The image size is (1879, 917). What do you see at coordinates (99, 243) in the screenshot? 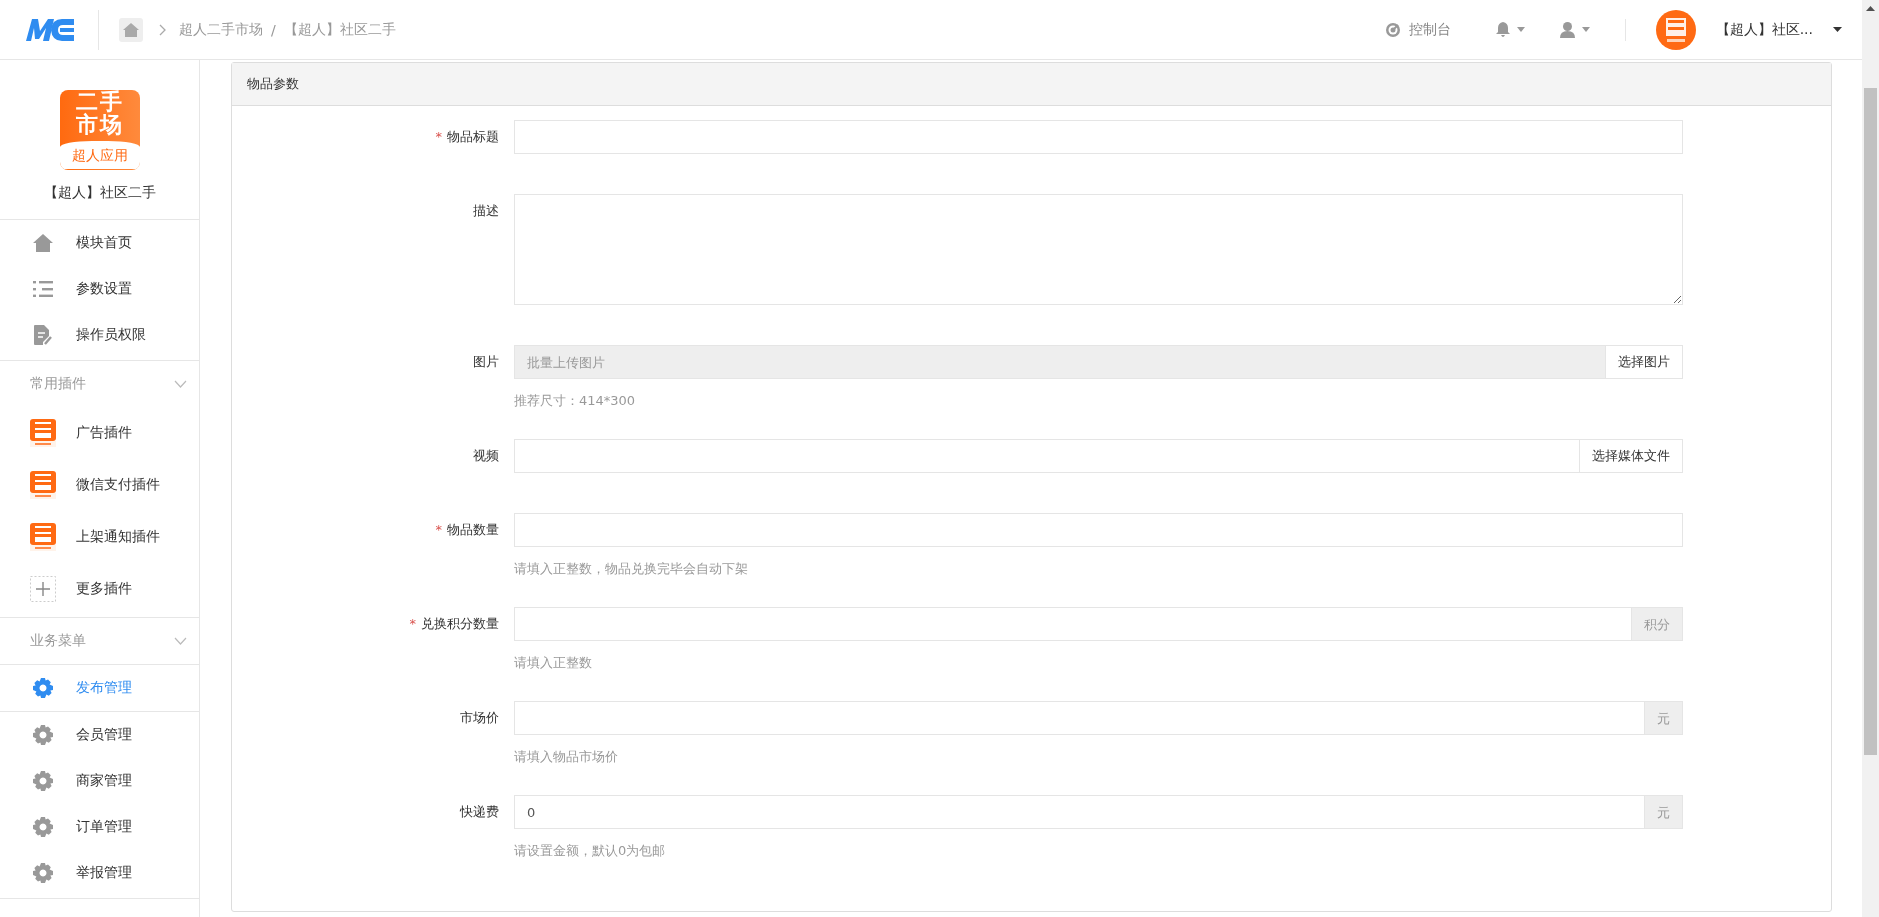
I see `sidebar-item: 模块首页` at bounding box center [99, 243].